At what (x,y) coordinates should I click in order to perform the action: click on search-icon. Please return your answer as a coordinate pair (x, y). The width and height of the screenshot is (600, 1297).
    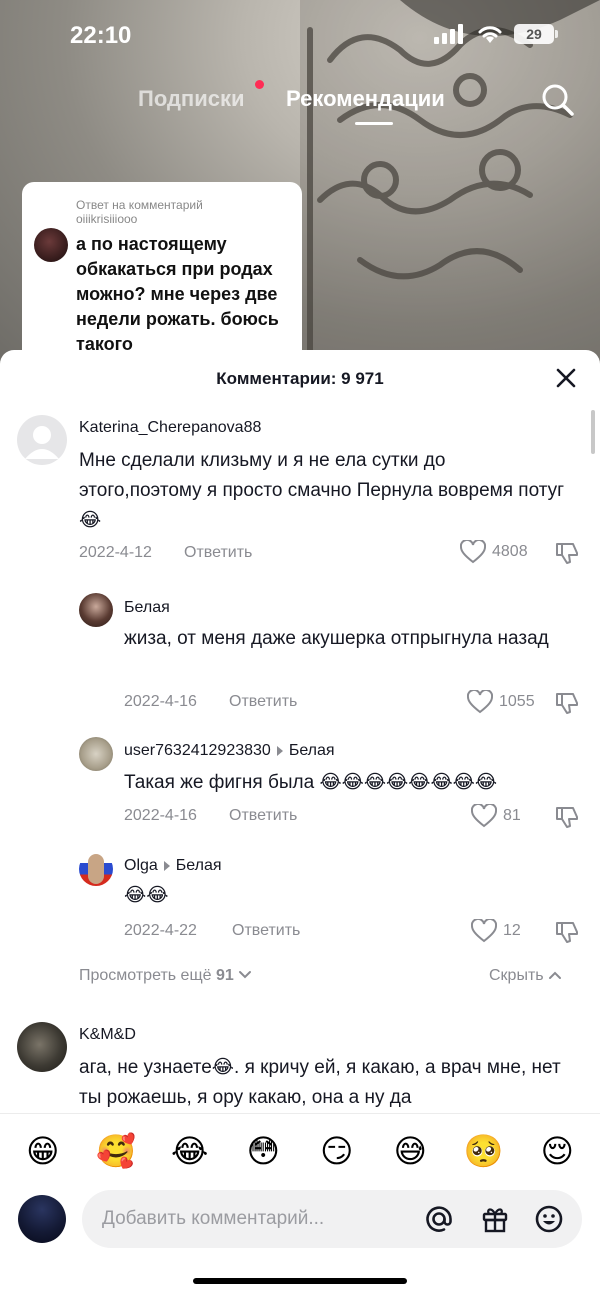
    Looking at the image, I should click on (558, 100).